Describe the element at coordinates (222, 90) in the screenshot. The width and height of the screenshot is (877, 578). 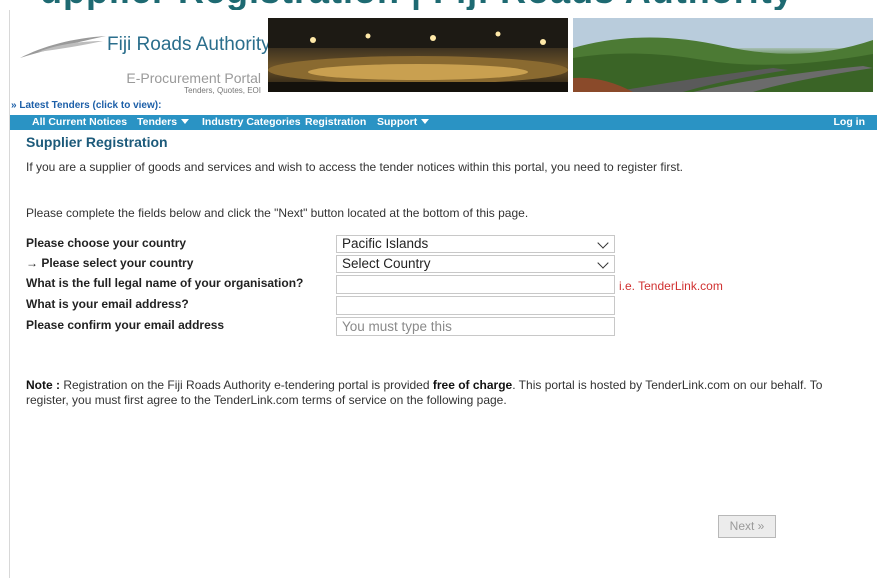
I see `portal-subtitle: Tenders, Quotes, EOI` at that location.